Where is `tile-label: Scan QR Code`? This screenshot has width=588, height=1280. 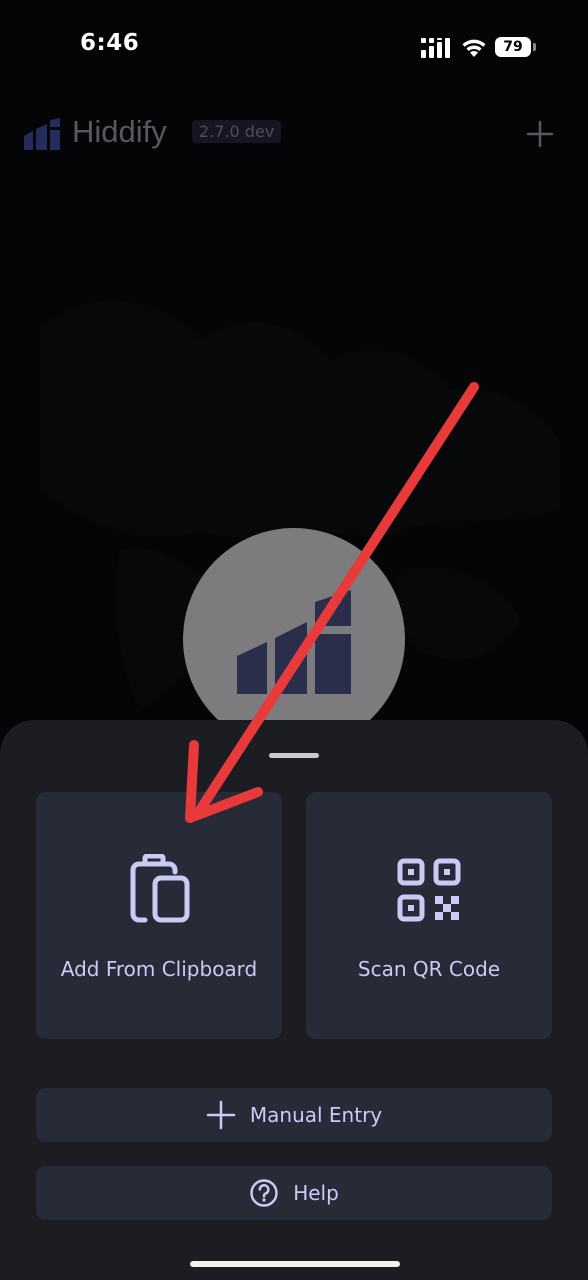
tile-label: Scan QR Code is located at coordinates (429, 969).